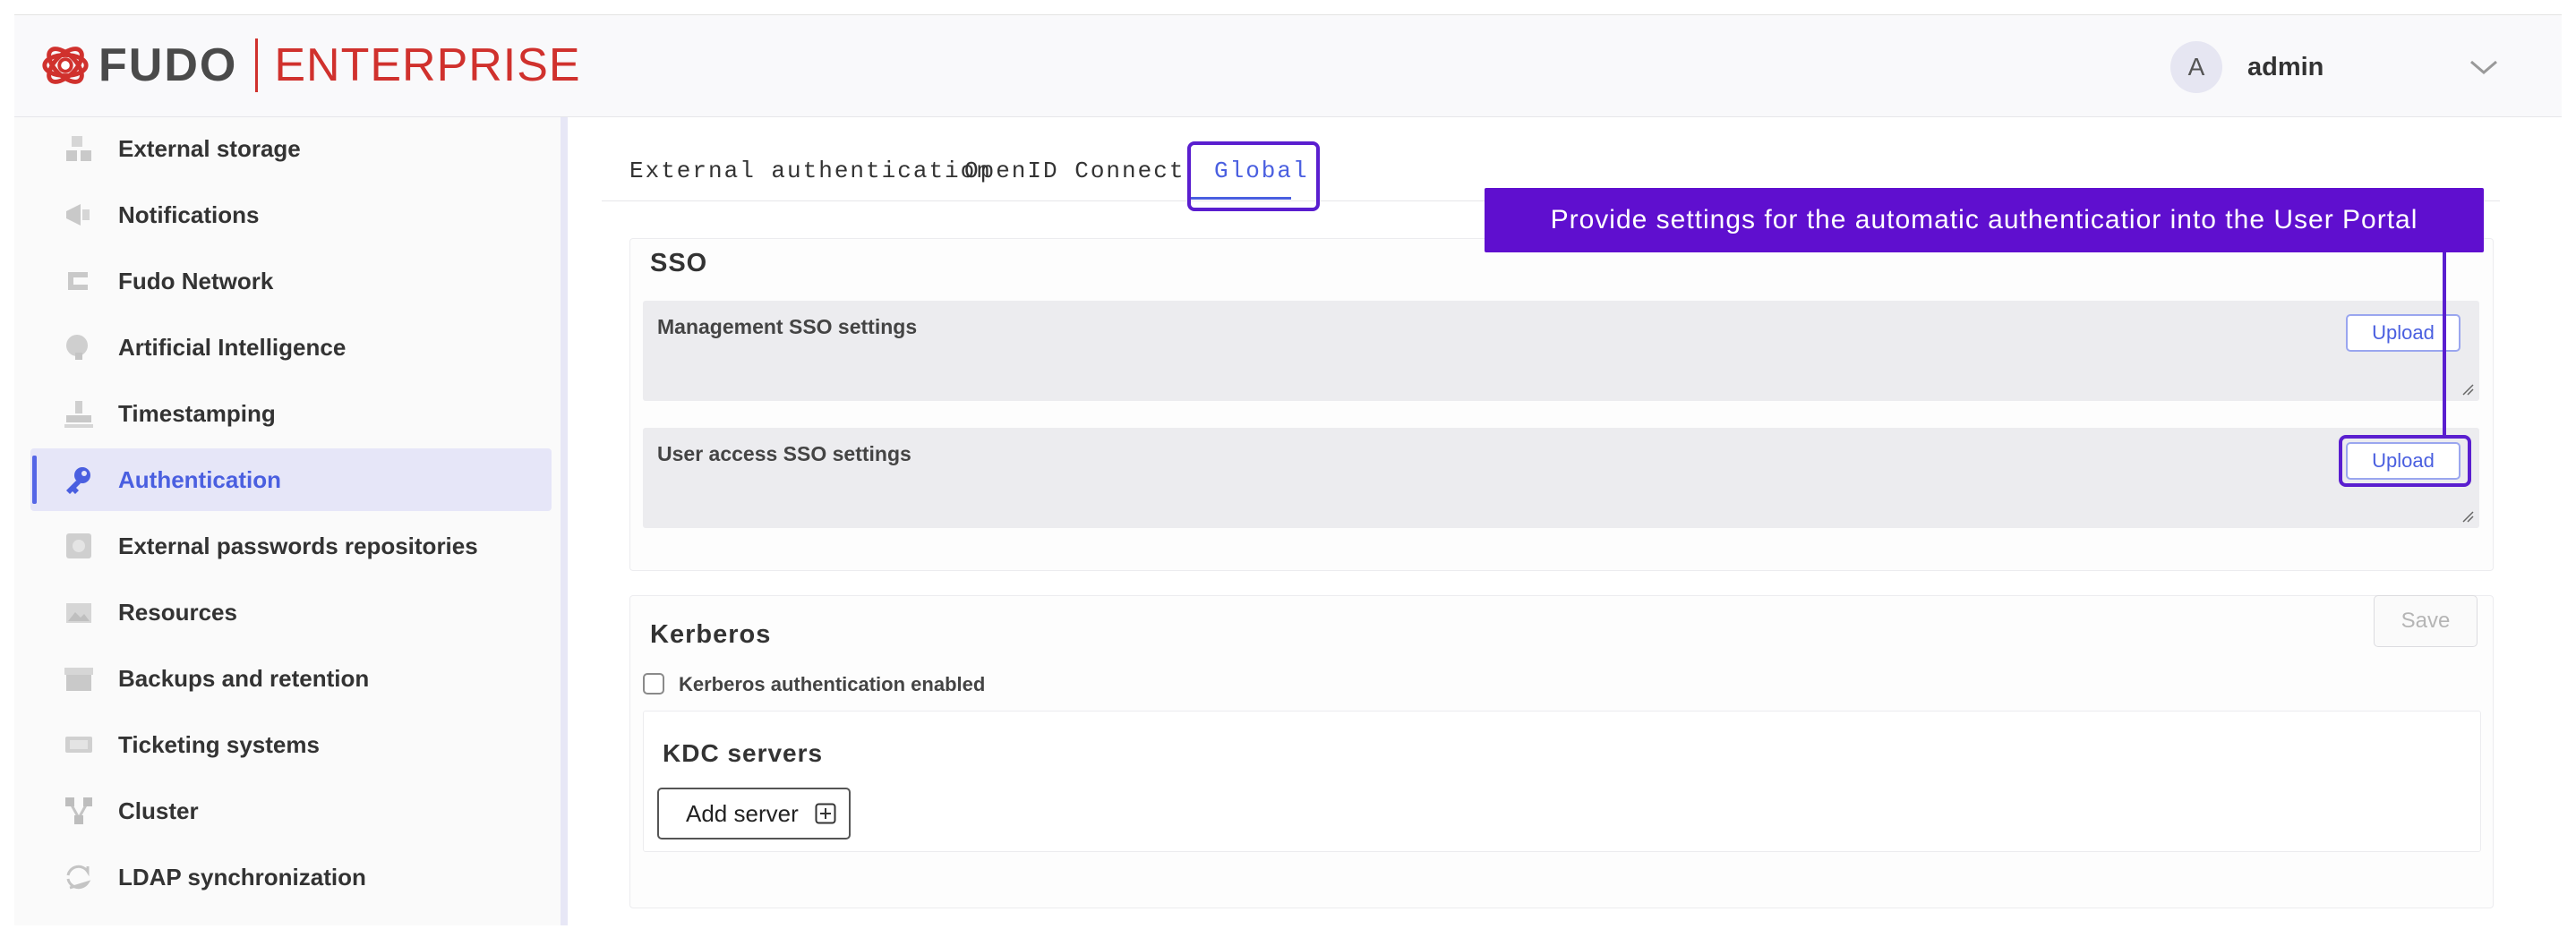  I want to click on sso-title: SSO, so click(679, 263).